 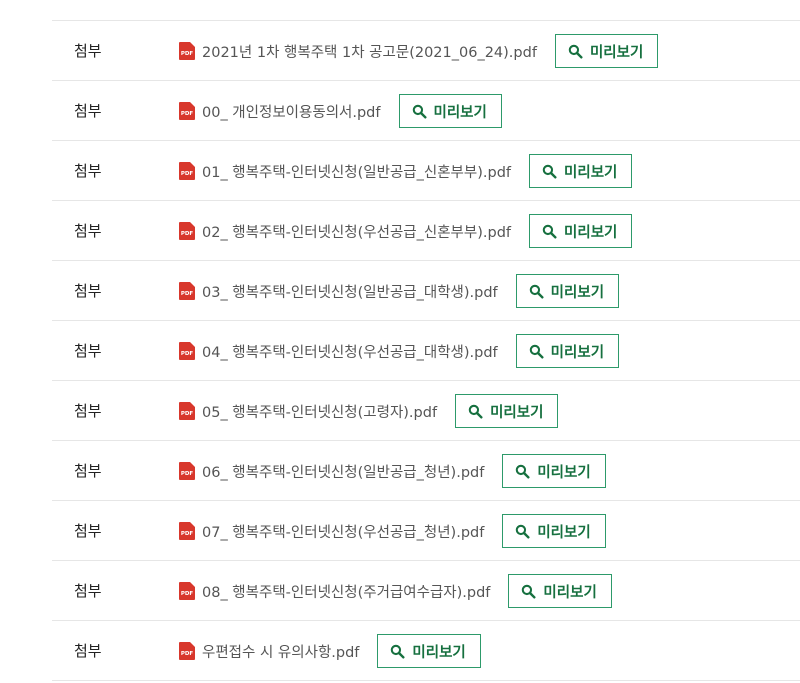 I want to click on attachment-row: 첨부 PDF 08_ 행복주택-인터넷신청(주거급여수급자).pdf 미리보기, so click(x=426, y=591).